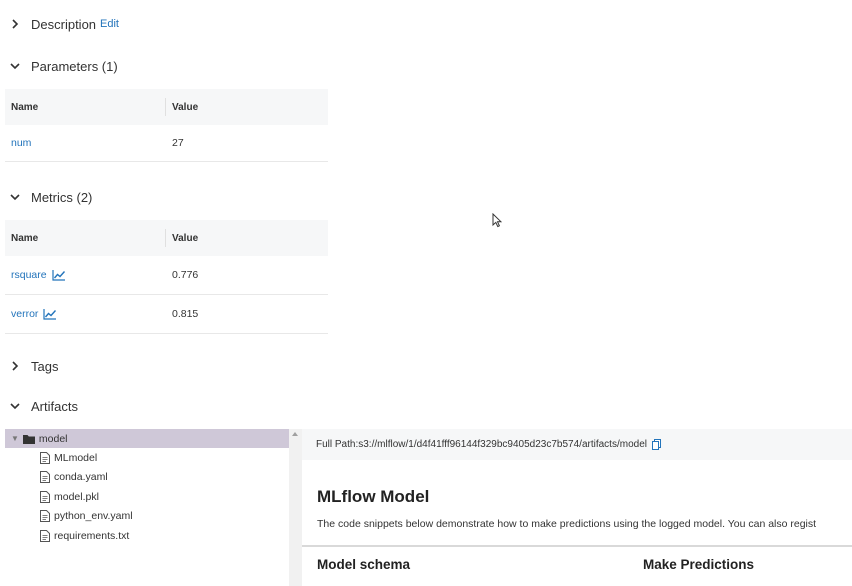 This screenshot has width=852, height=586. What do you see at coordinates (147, 536) in the screenshot?
I see `tree-file-item: requirements.txt` at bounding box center [147, 536].